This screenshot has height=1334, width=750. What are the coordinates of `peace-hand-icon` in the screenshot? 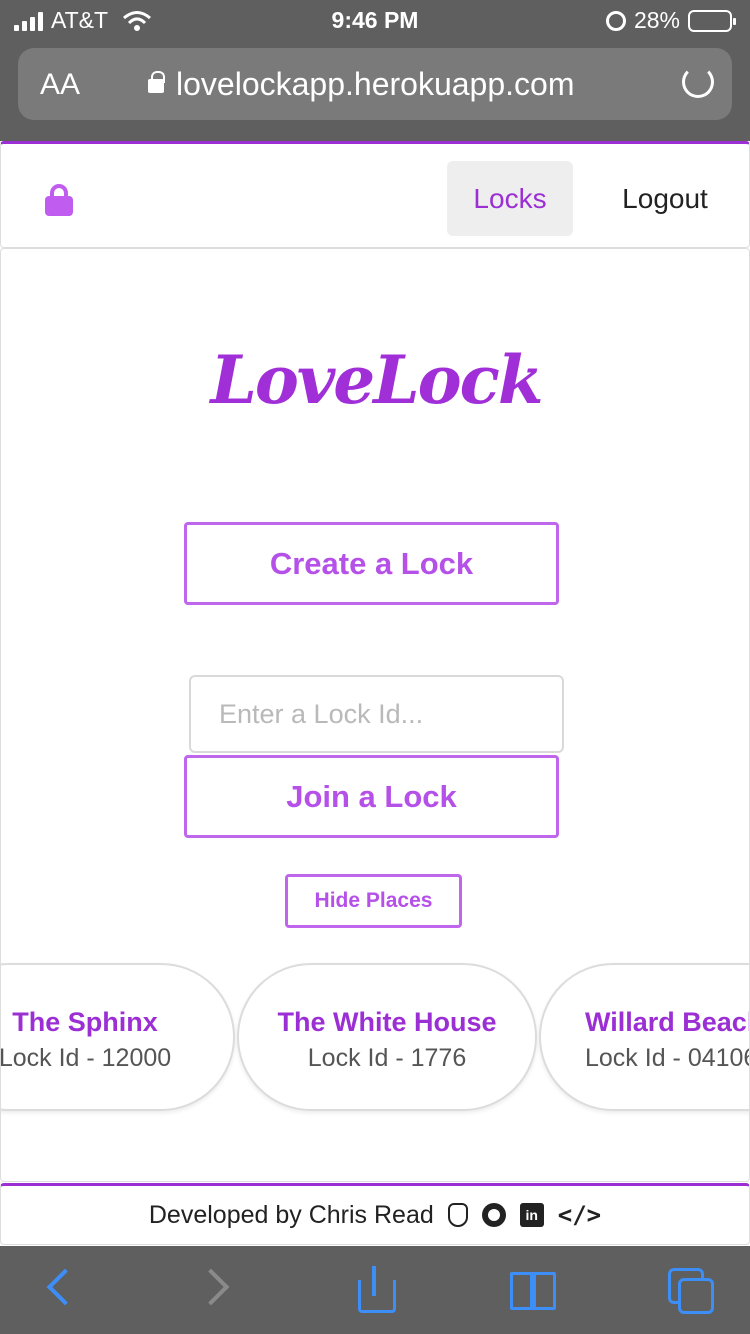 It's located at (457, 1215).